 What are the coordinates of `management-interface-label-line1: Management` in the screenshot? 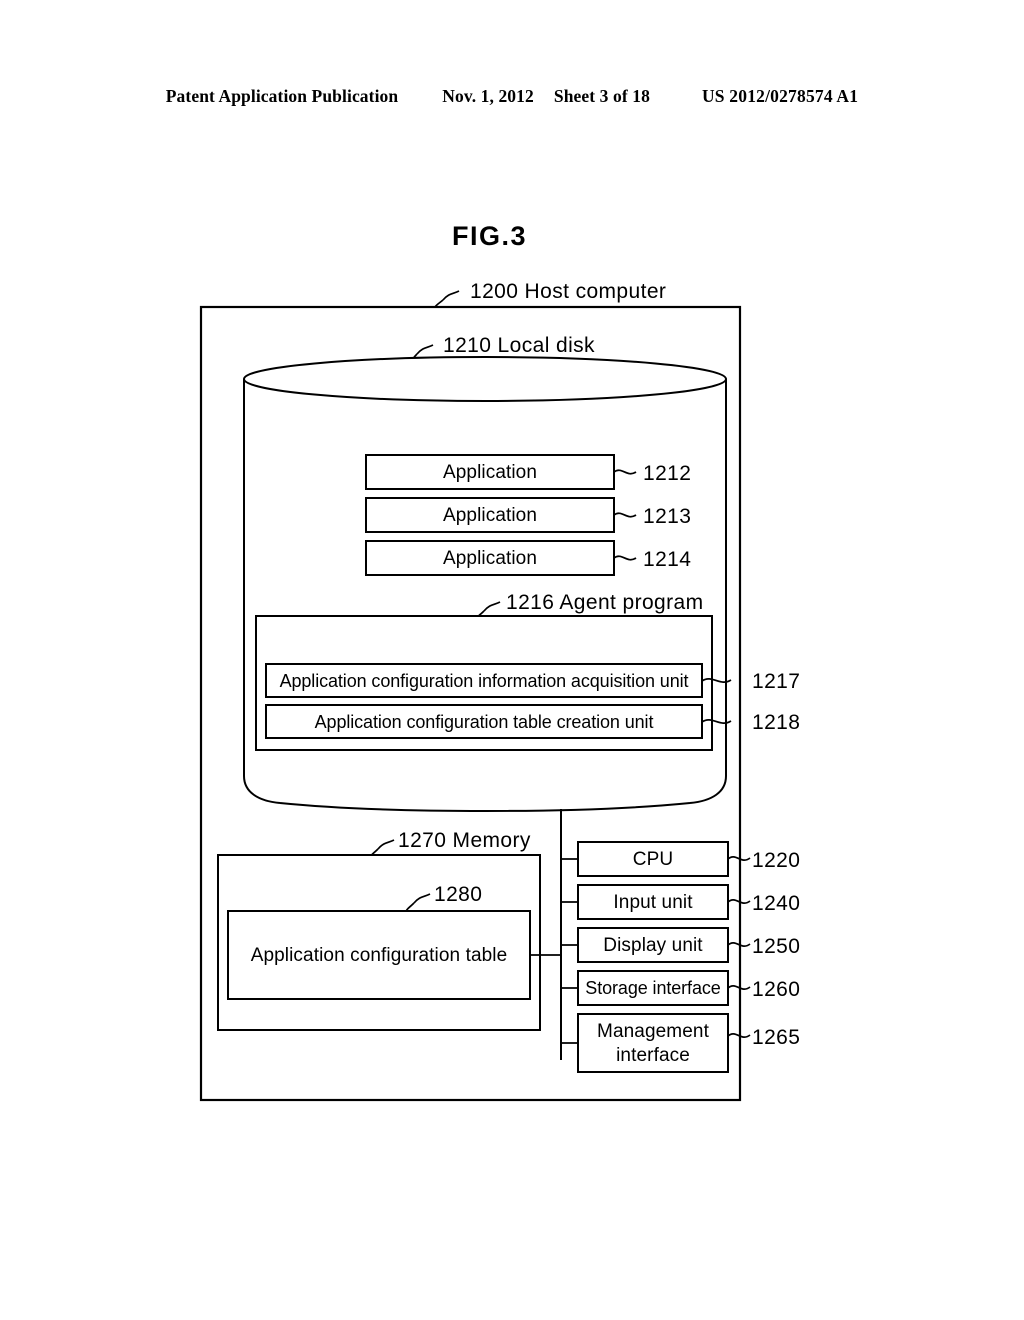 It's located at (653, 1031).